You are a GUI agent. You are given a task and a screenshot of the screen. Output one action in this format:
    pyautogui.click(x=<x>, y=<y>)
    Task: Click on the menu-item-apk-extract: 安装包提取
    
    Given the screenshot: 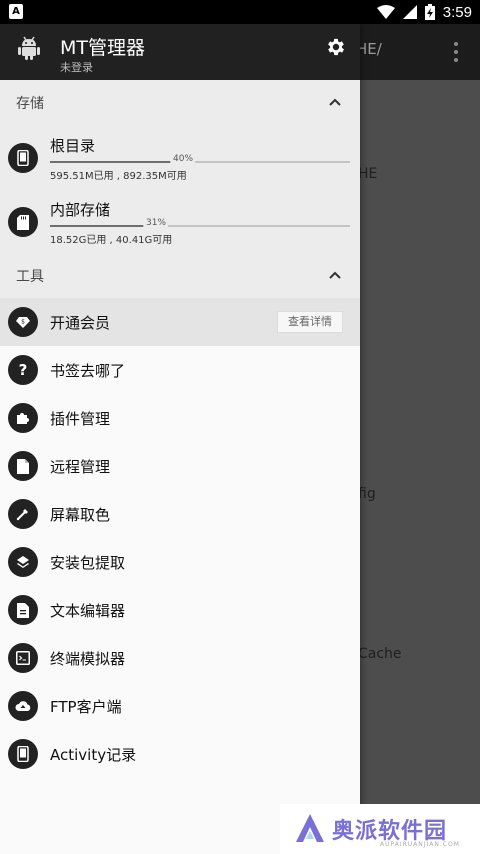 What is the action you would take?
    pyautogui.click(x=180, y=562)
    